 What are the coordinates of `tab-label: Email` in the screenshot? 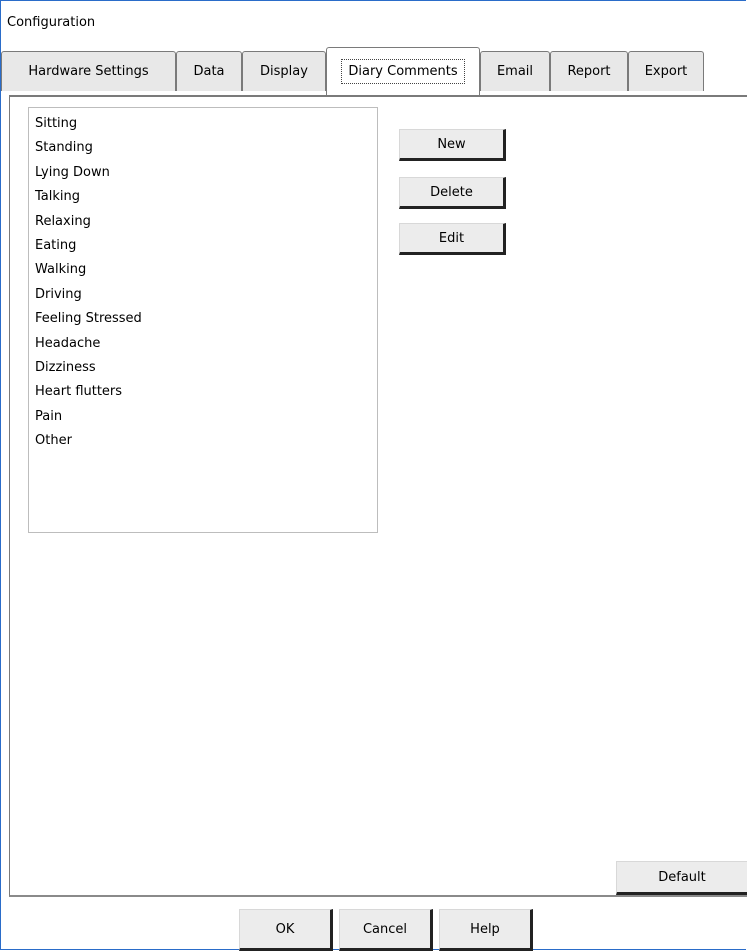 It's located at (515, 71).